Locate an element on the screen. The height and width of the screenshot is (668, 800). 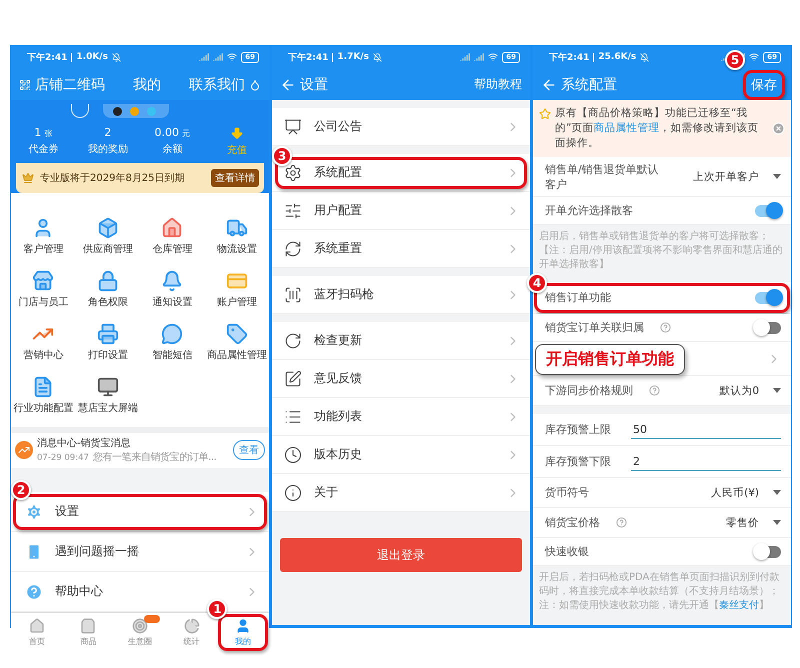
feature-label: 账户管理 is located at coordinates (236, 302).